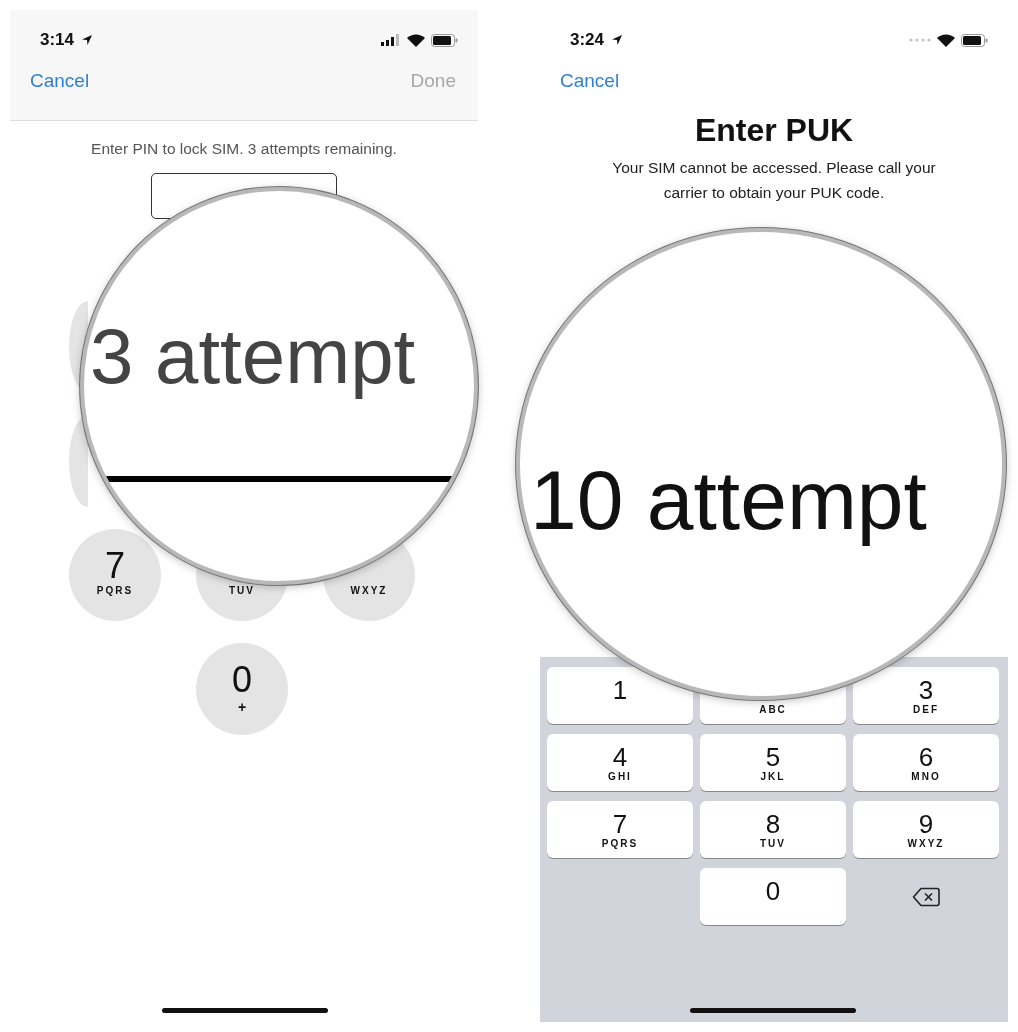  Describe the element at coordinates (926, 829) in the screenshot. I see `keyboard-key: 9 WXYZ` at that location.